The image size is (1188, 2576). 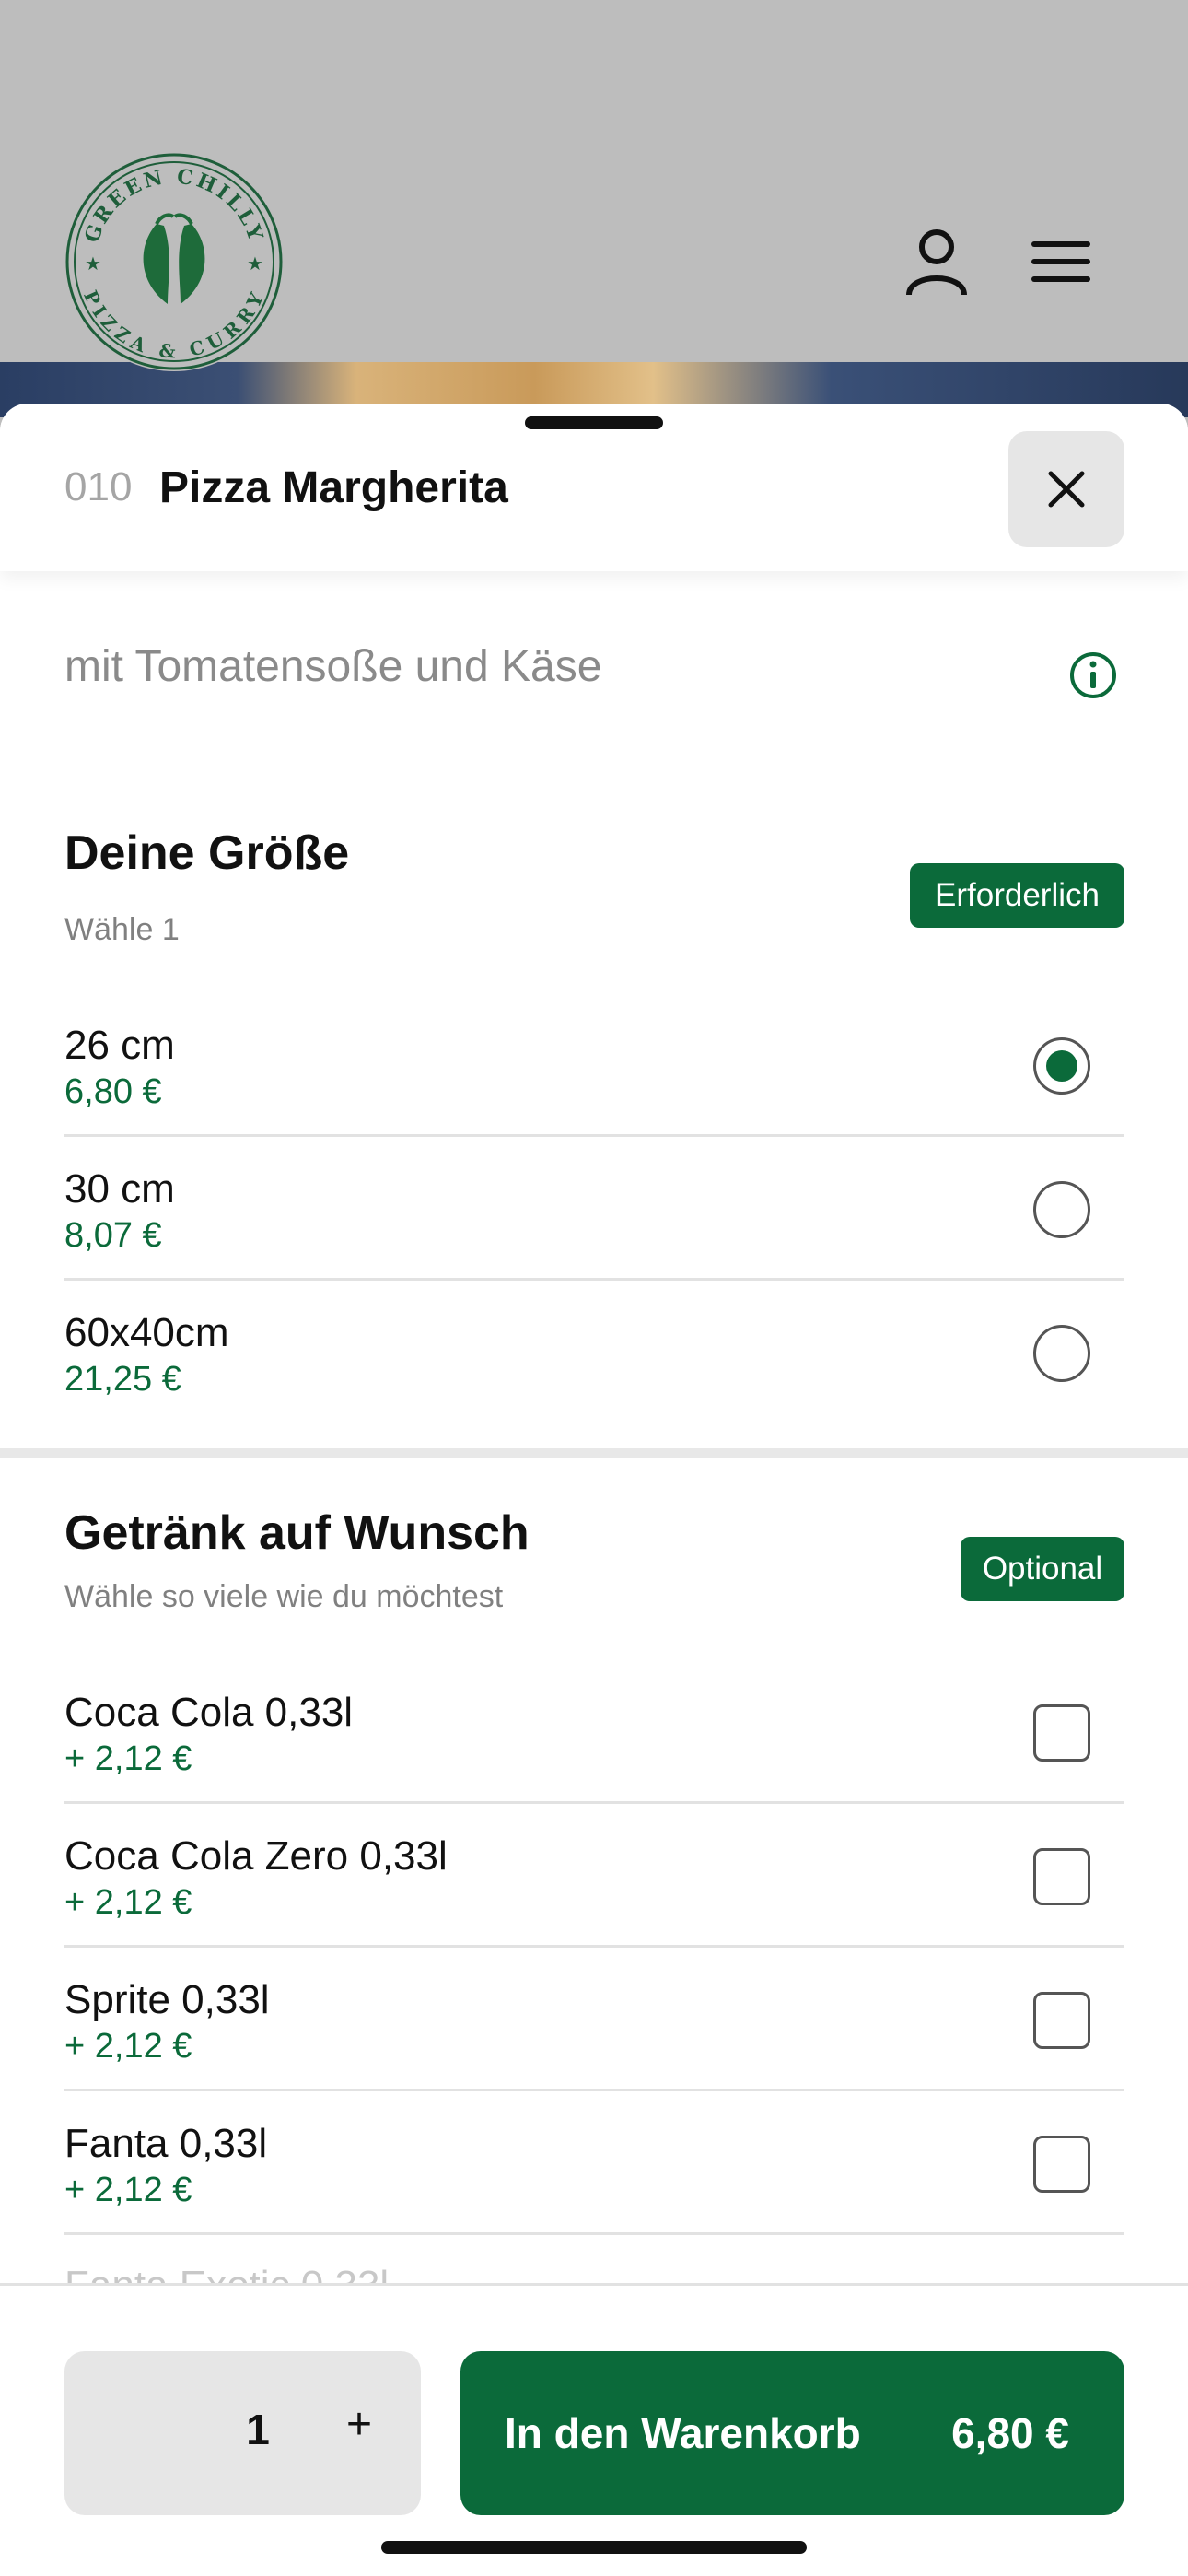 I want to click on item-title: Pizza Margherita, so click(x=333, y=487).